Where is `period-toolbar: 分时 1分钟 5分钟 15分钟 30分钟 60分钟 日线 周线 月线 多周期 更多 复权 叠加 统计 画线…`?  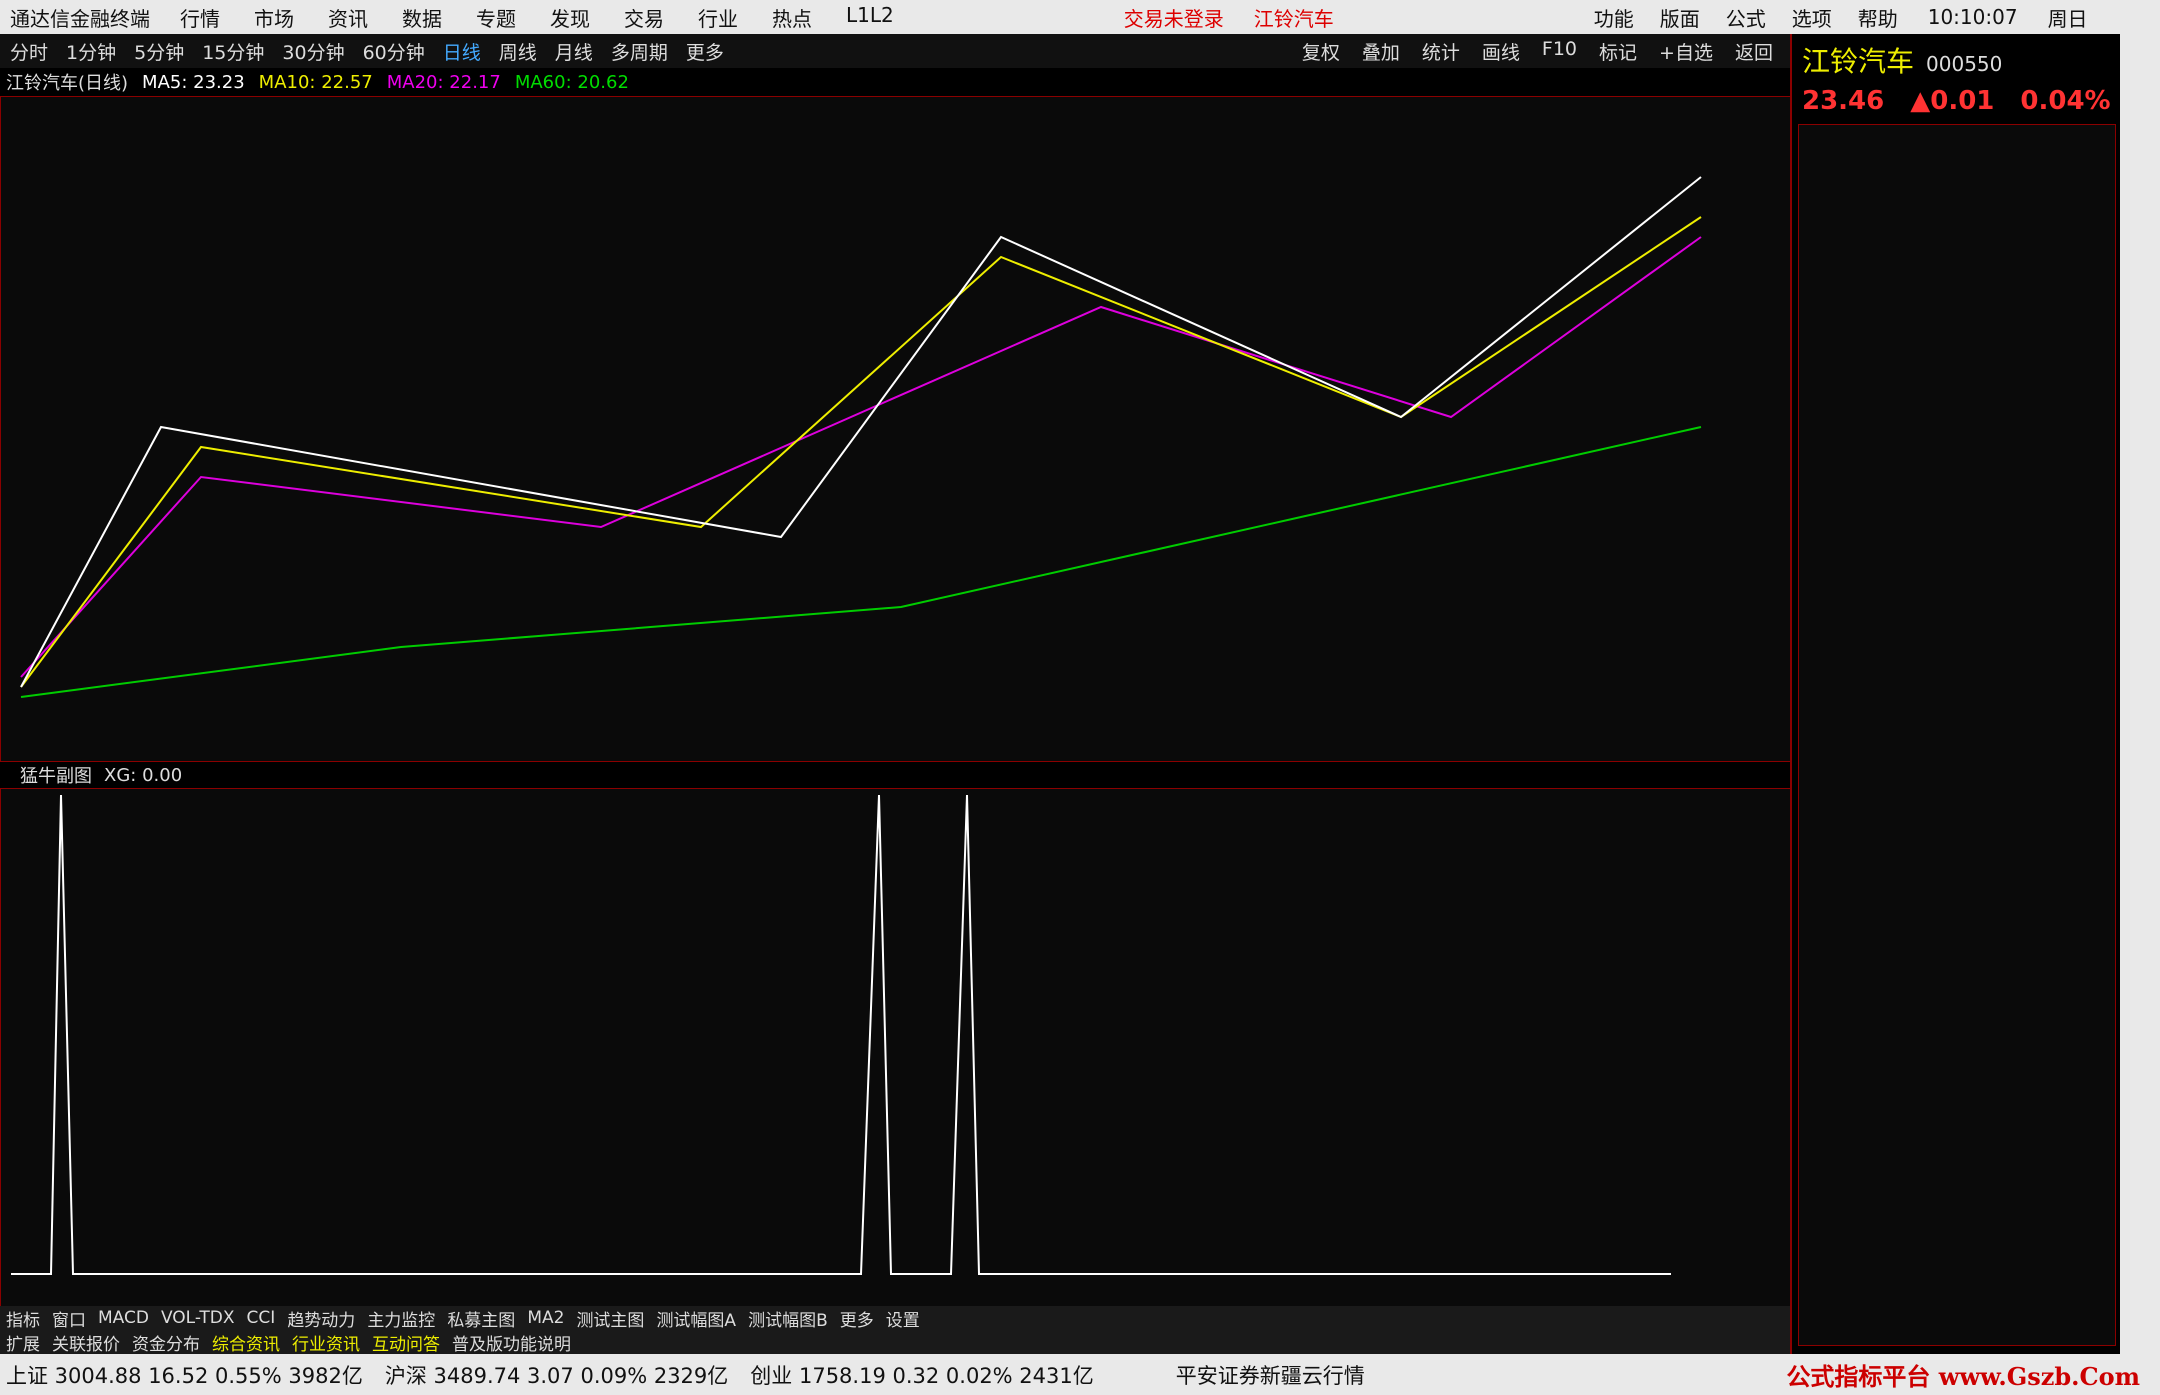 period-toolbar: 分时 1分钟 5分钟 15分钟 30分钟 60分钟 日线 周线 月线 多周期 更多 复权 叠加 统计 画线… is located at coordinates (895, 51).